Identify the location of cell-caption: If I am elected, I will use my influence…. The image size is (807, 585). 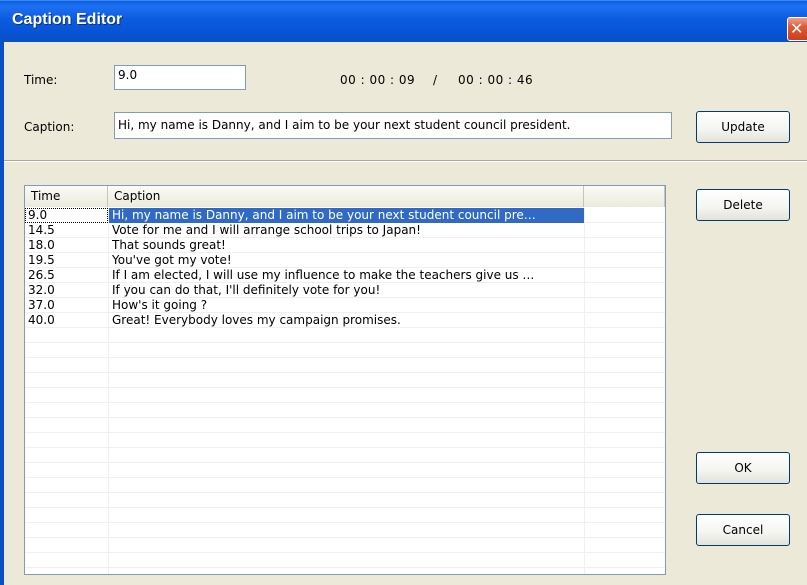
(323, 275).